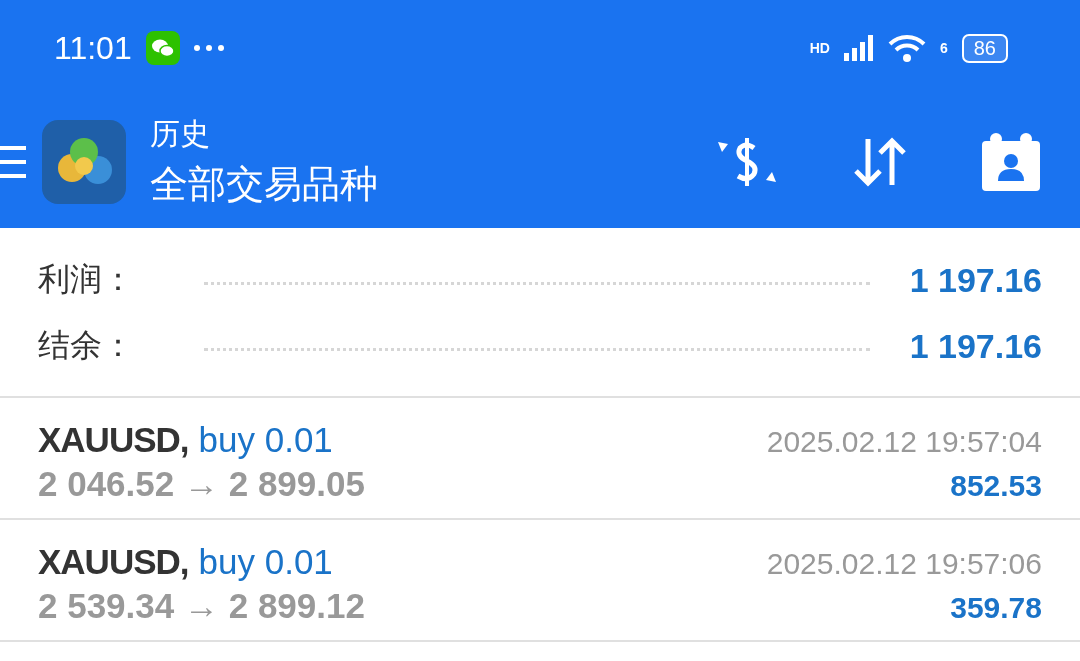 This screenshot has height=661, width=1080. I want to click on trade-profit: 852.53, so click(996, 486).